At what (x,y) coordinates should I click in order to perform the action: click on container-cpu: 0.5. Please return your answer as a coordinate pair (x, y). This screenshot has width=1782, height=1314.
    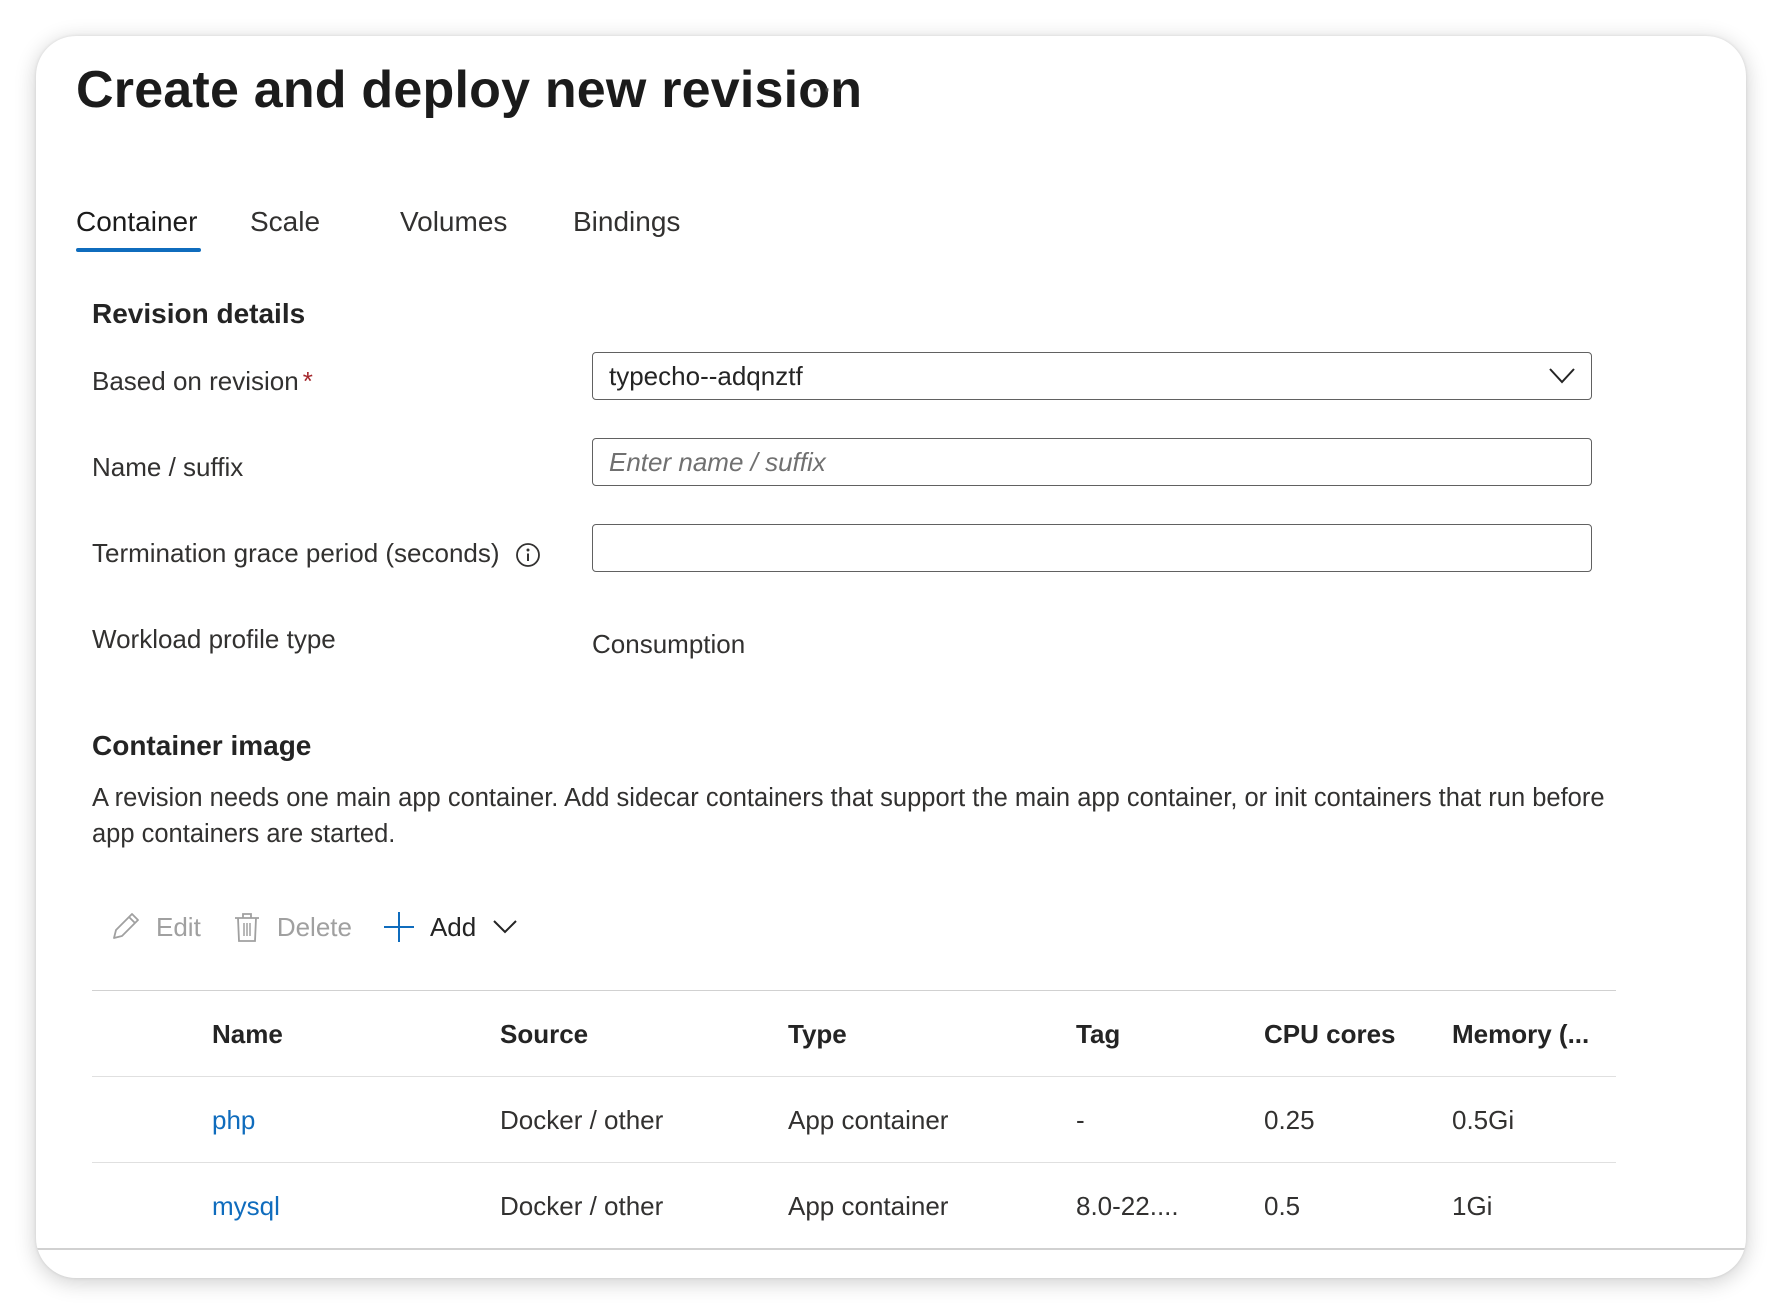
    Looking at the image, I should click on (1282, 1205).